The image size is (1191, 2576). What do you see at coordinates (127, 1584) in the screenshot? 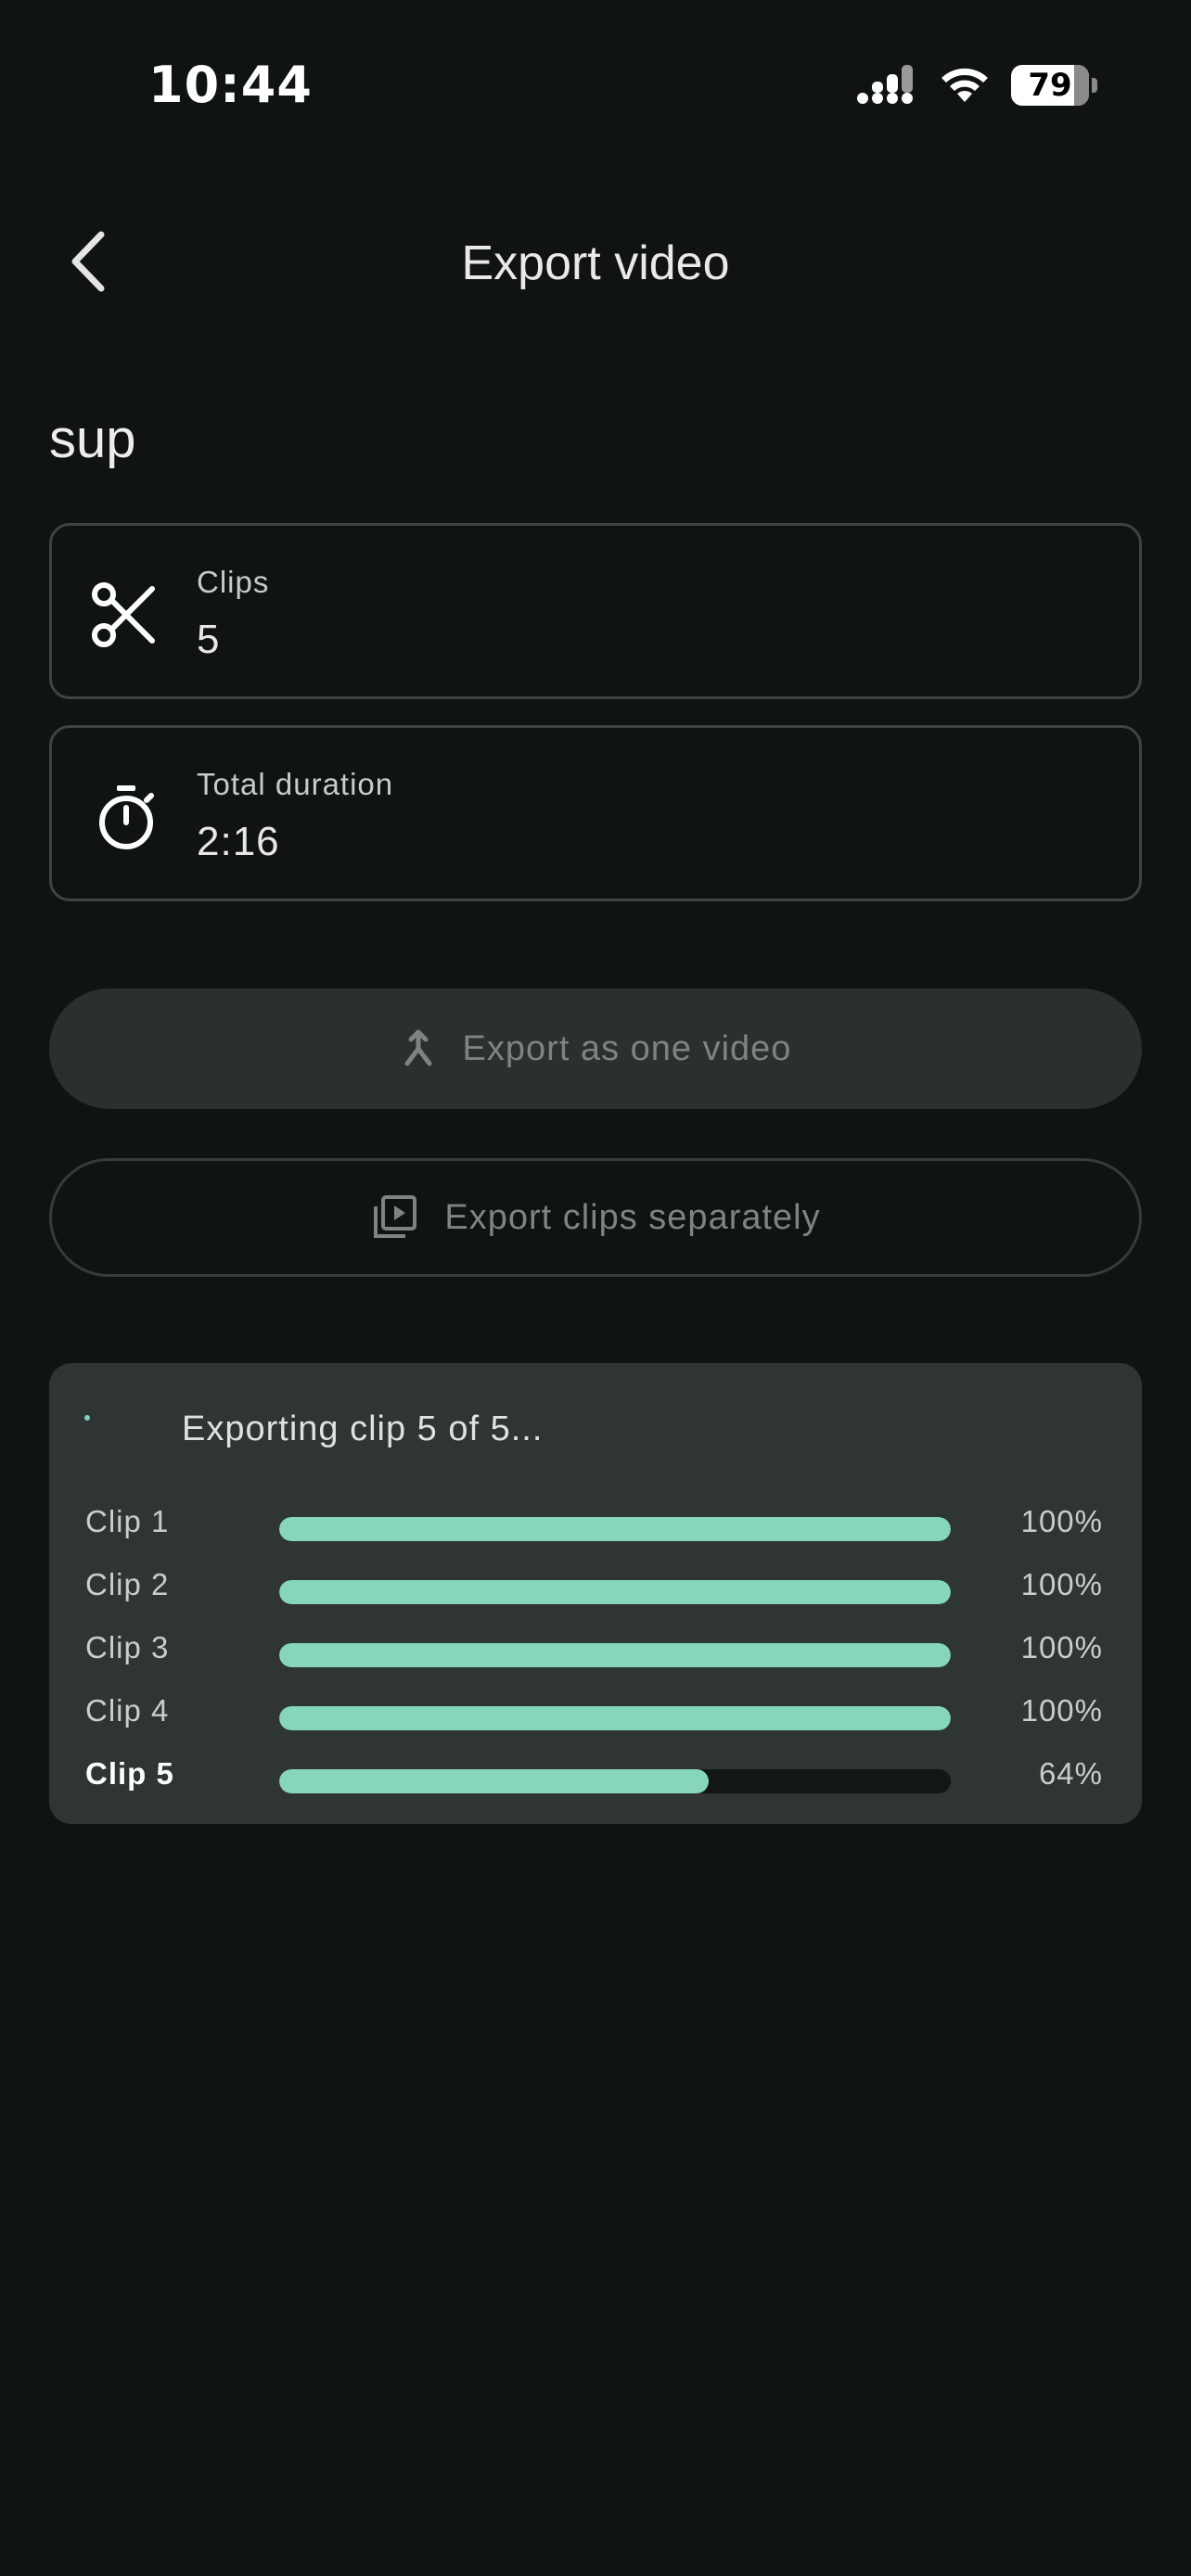
I see `clip-label: Clip 2` at bounding box center [127, 1584].